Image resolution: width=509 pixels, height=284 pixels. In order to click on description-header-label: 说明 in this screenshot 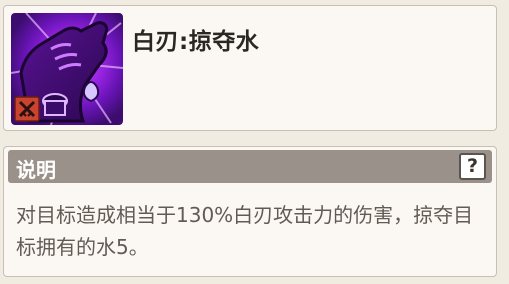, I will do `click(36, 170)`.